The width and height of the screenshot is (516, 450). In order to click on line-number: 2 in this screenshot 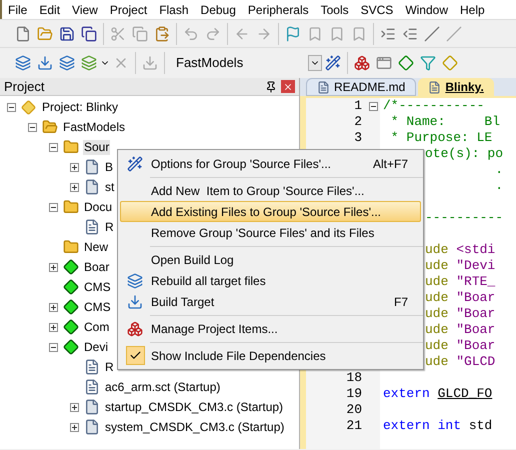, I will do `click(358, 121)`.